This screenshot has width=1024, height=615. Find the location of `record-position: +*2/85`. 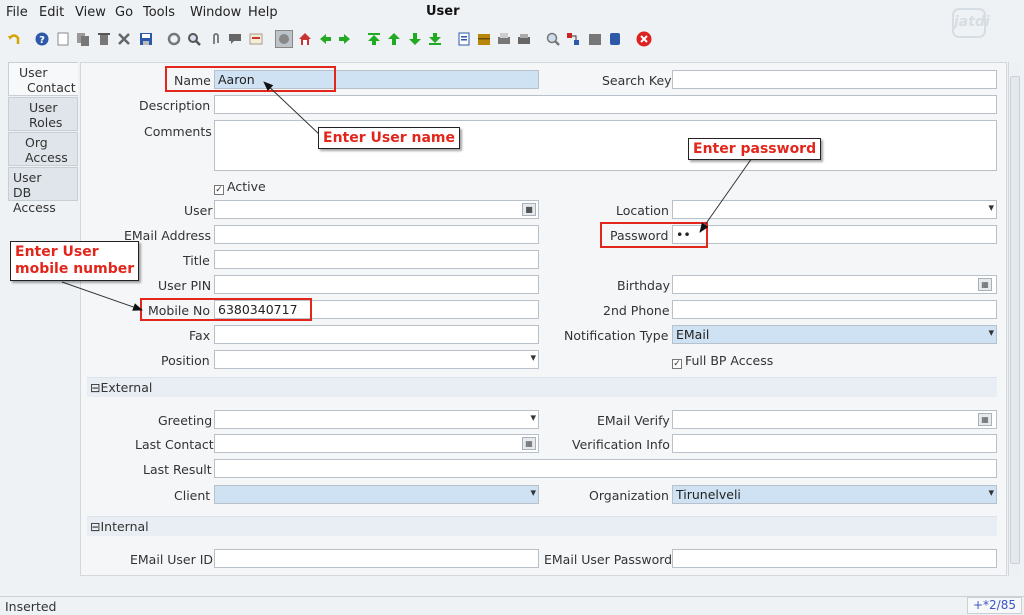

record-position: +*2/85 is located at coordinates (994, 605).